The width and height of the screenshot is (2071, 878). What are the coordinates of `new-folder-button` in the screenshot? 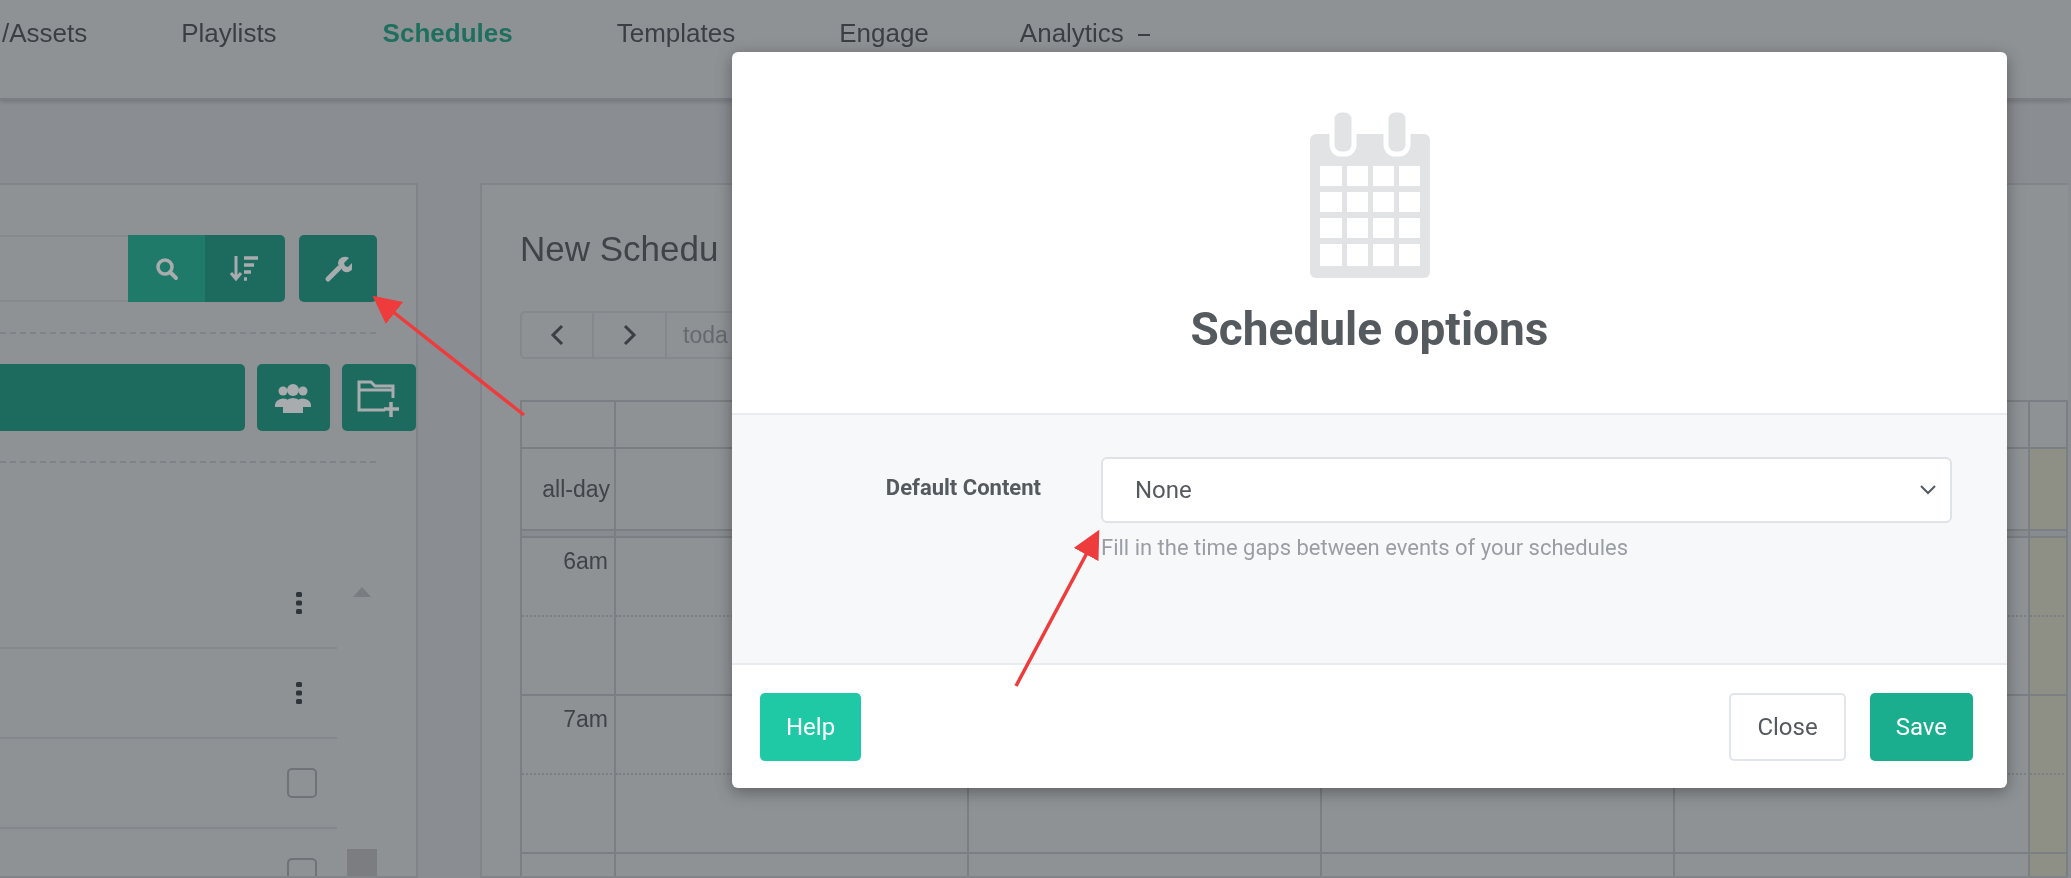 It's located at (379, 397).